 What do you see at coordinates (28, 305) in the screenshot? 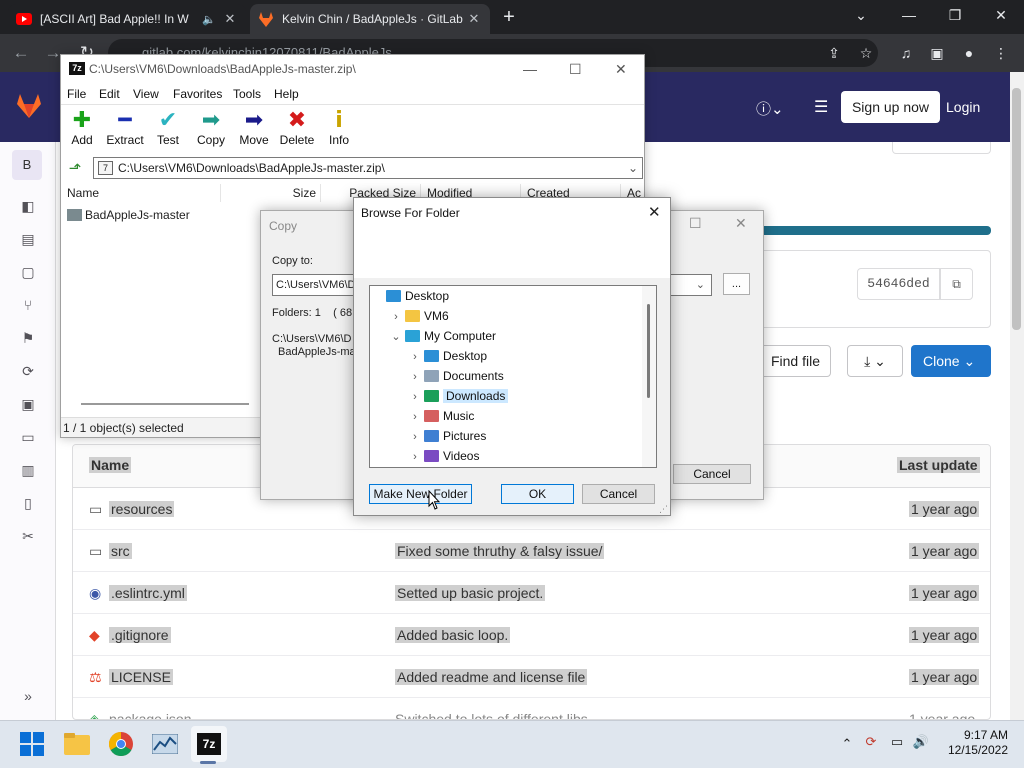
I see `merge-requests-icon: ⑂` at bounding box center [28, 305].